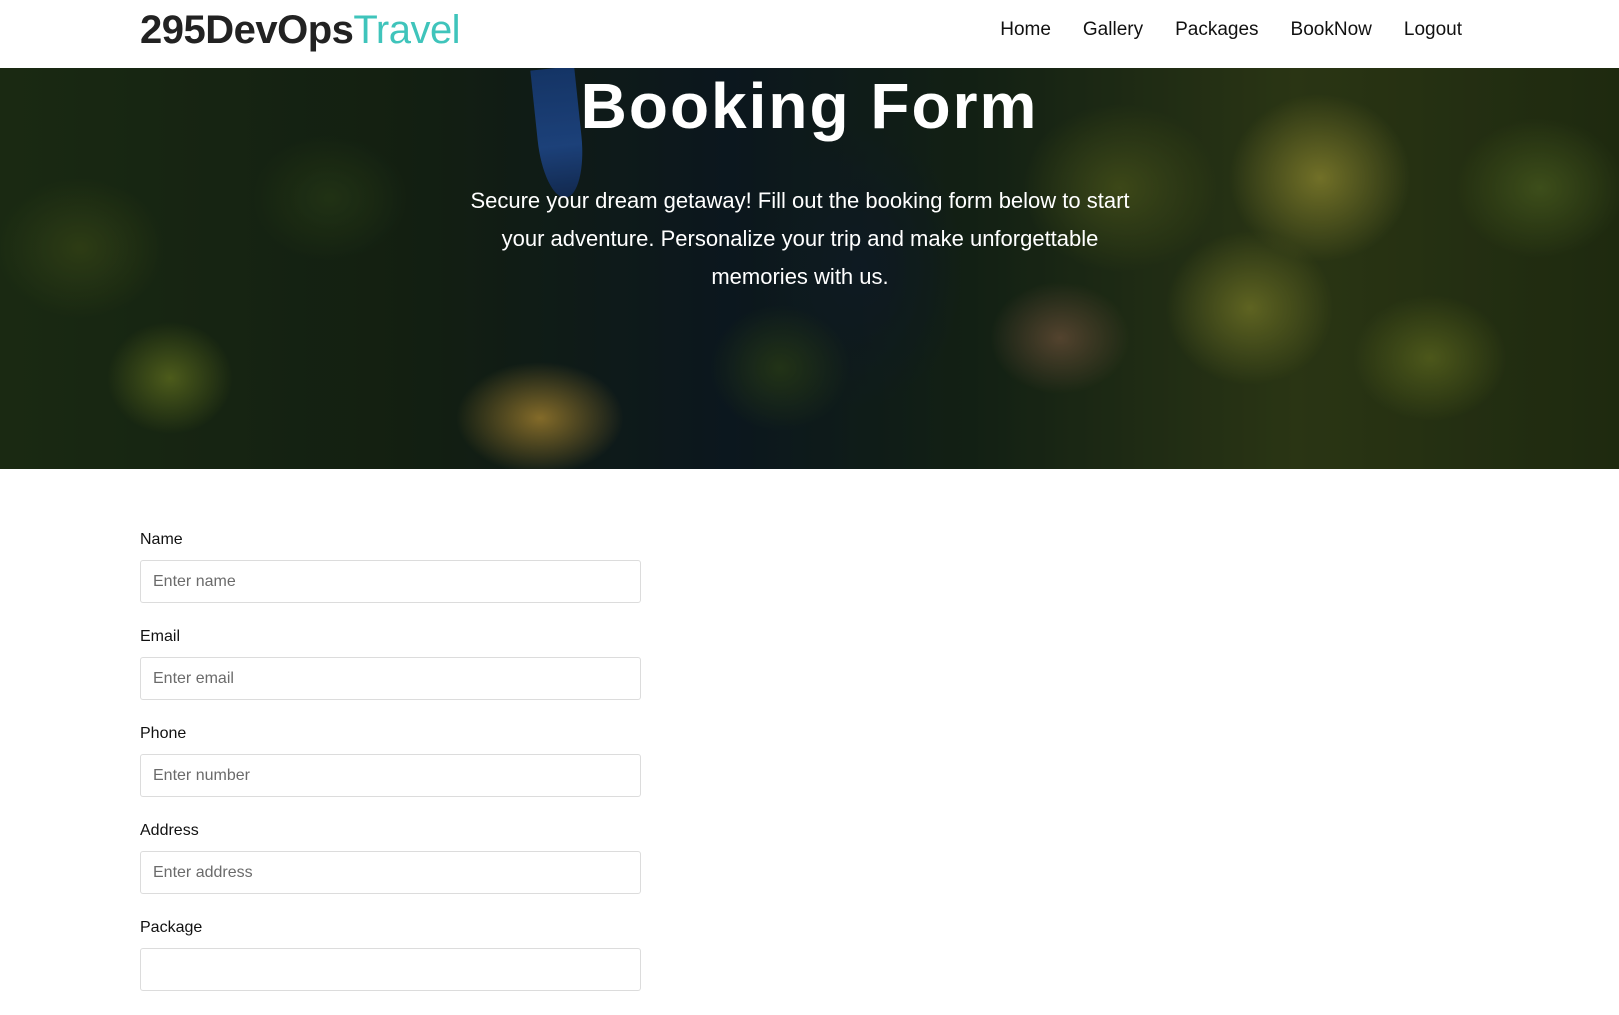 The image size is (1619, 1015). What do you see at coordinates (390, 872) in the screenshot?
I see `address-input` at bounding box center [390, 872].